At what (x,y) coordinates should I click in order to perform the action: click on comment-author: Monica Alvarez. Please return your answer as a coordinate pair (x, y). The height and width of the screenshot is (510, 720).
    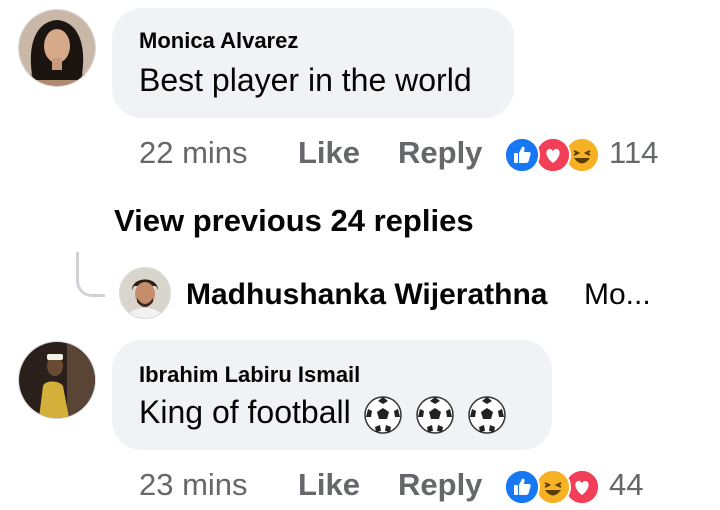
    Looking at the image, I should click on (218, 41).